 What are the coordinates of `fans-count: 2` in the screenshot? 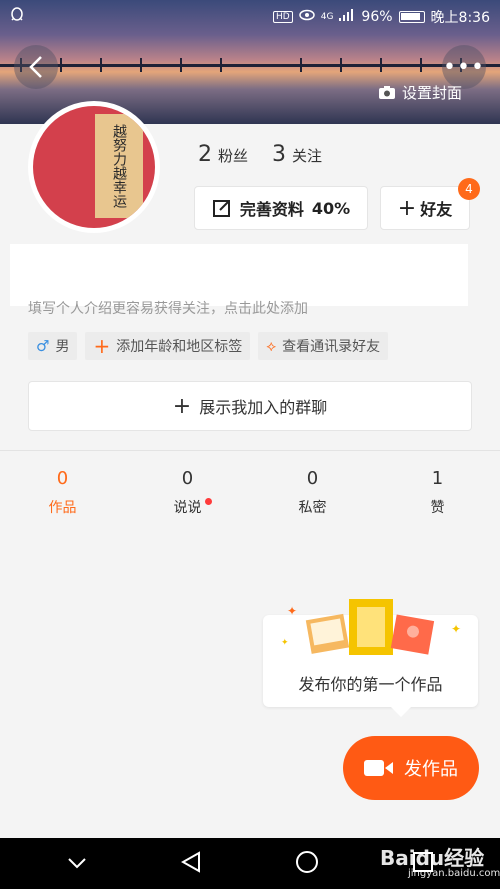 It's located at (205, 154).